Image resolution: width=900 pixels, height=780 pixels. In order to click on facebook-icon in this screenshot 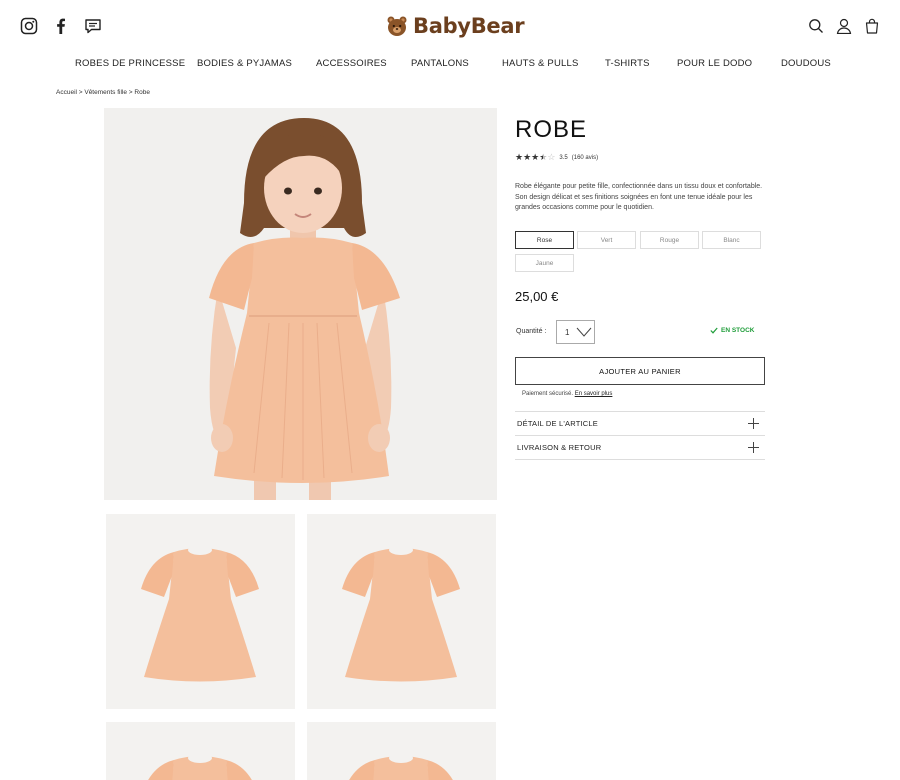, I will do `click(61, 26)`.